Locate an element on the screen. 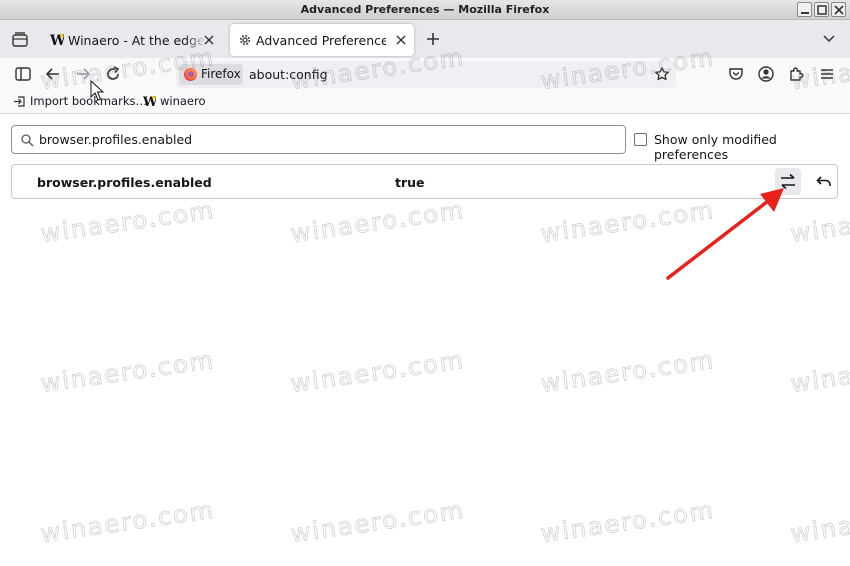 The width and height of the screenshot is (850, 566). menu-icon is located at coordinates (827, 74).